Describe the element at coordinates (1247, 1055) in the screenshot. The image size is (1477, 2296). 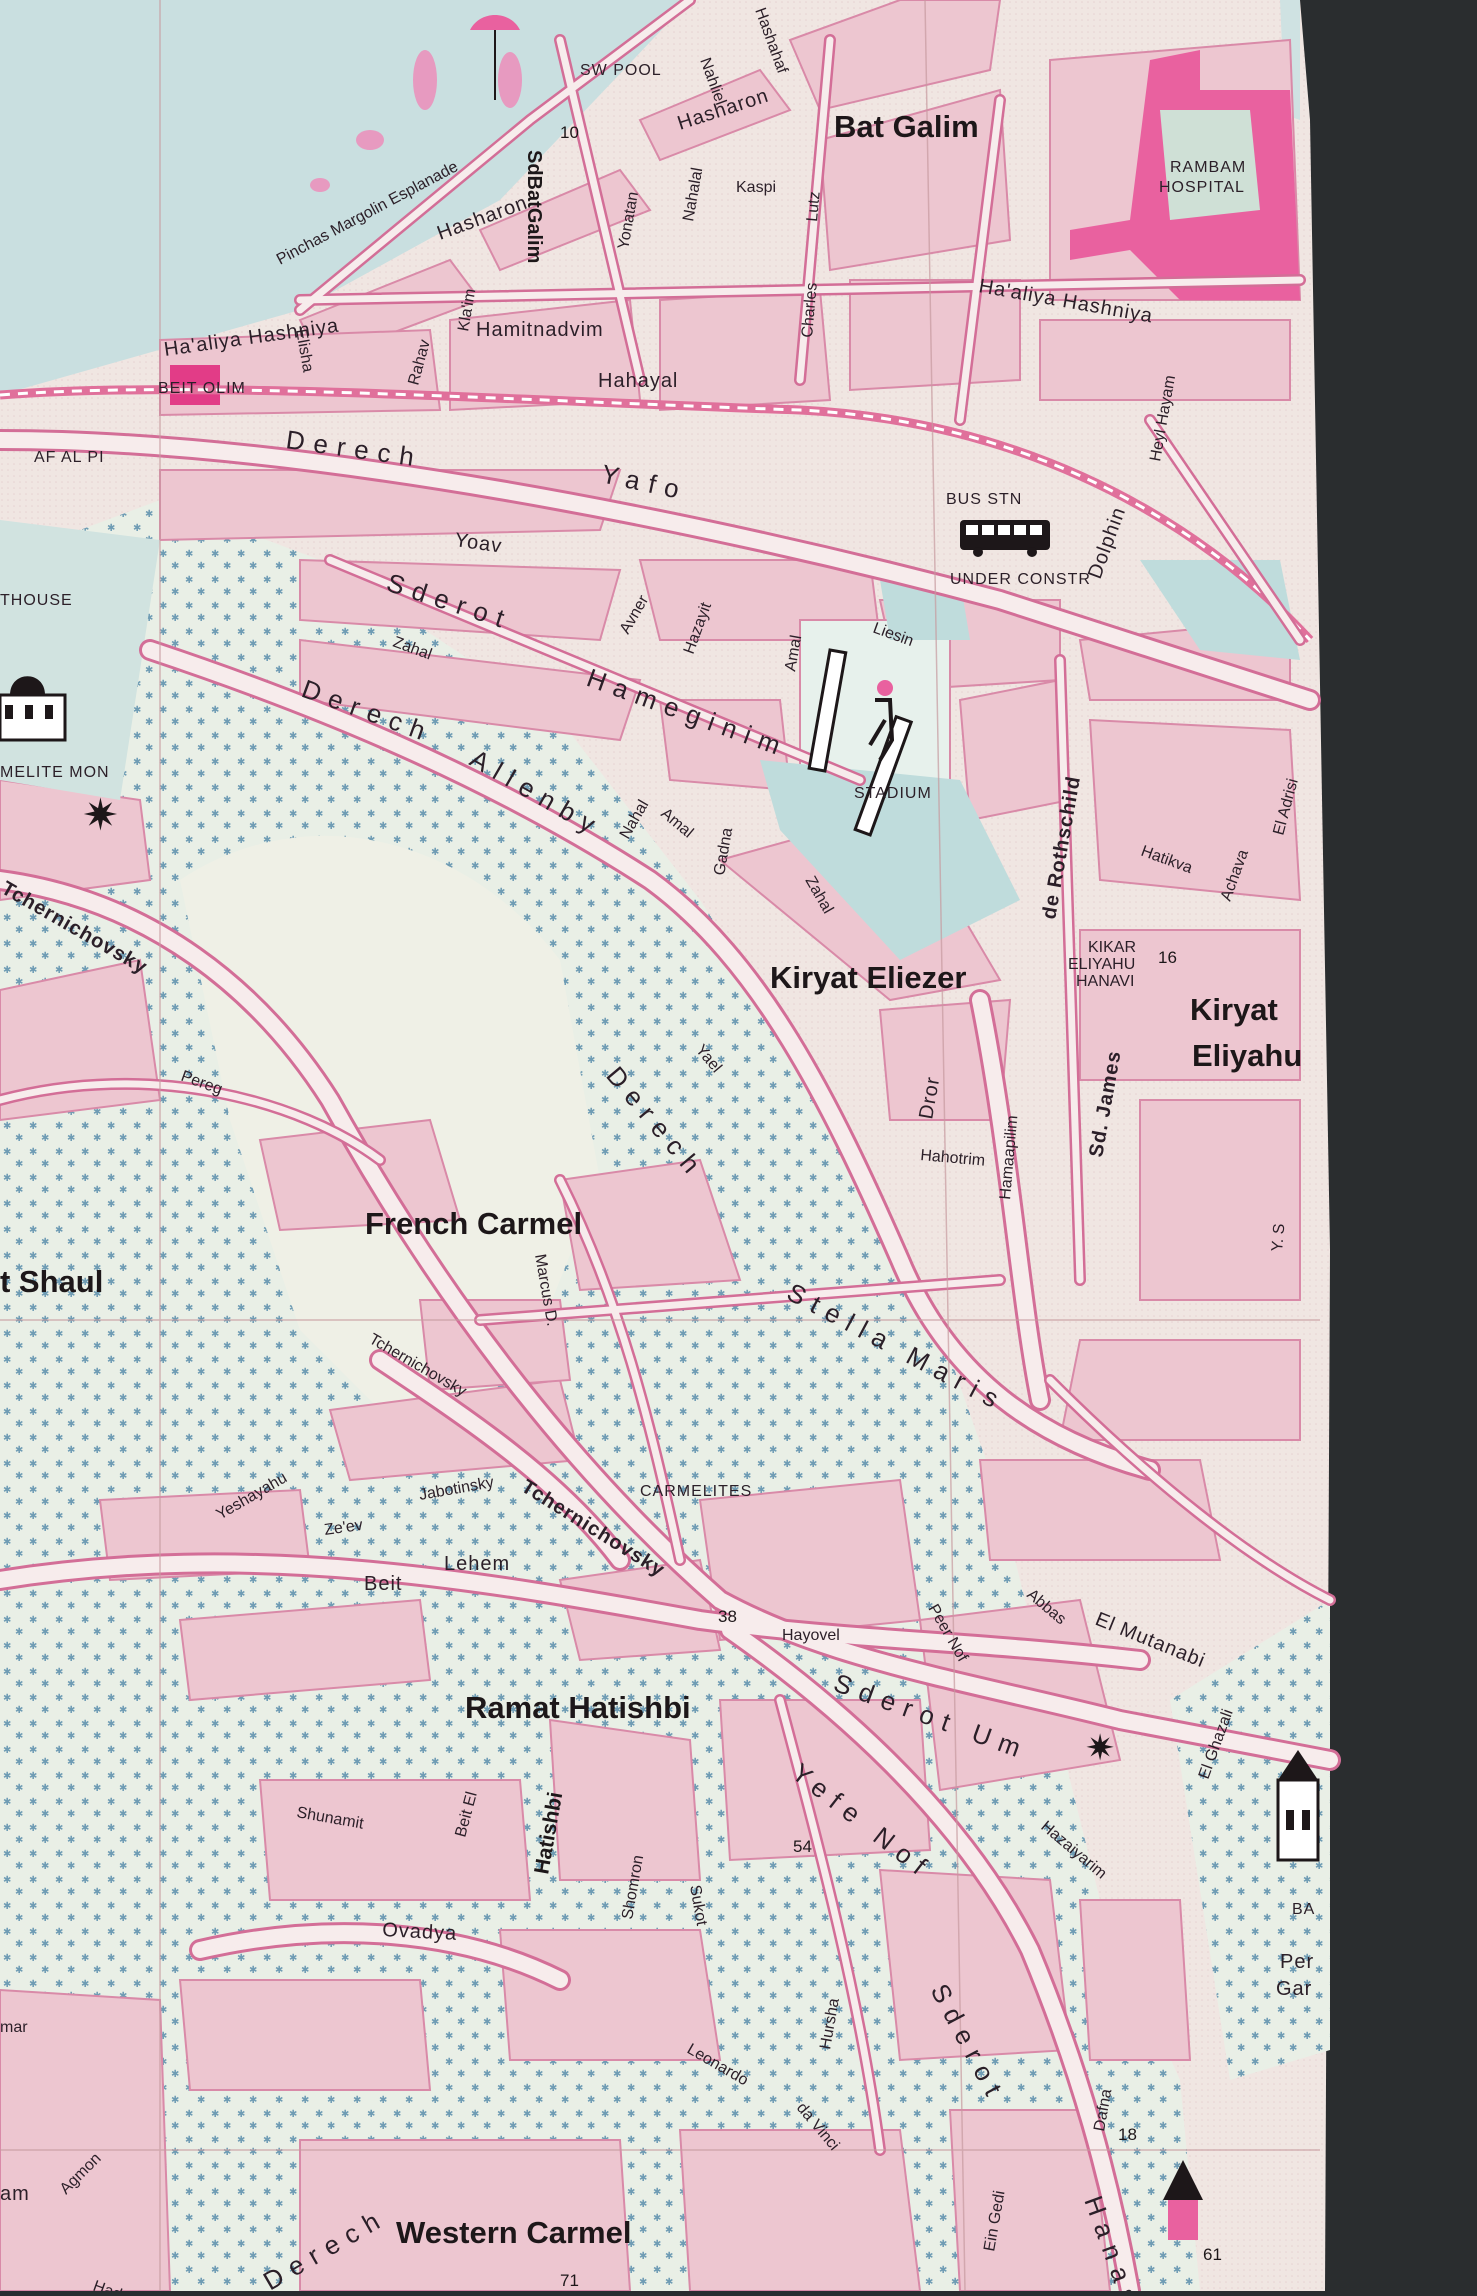
I see `district-label-eliyahu: Eliyahu` at that location.